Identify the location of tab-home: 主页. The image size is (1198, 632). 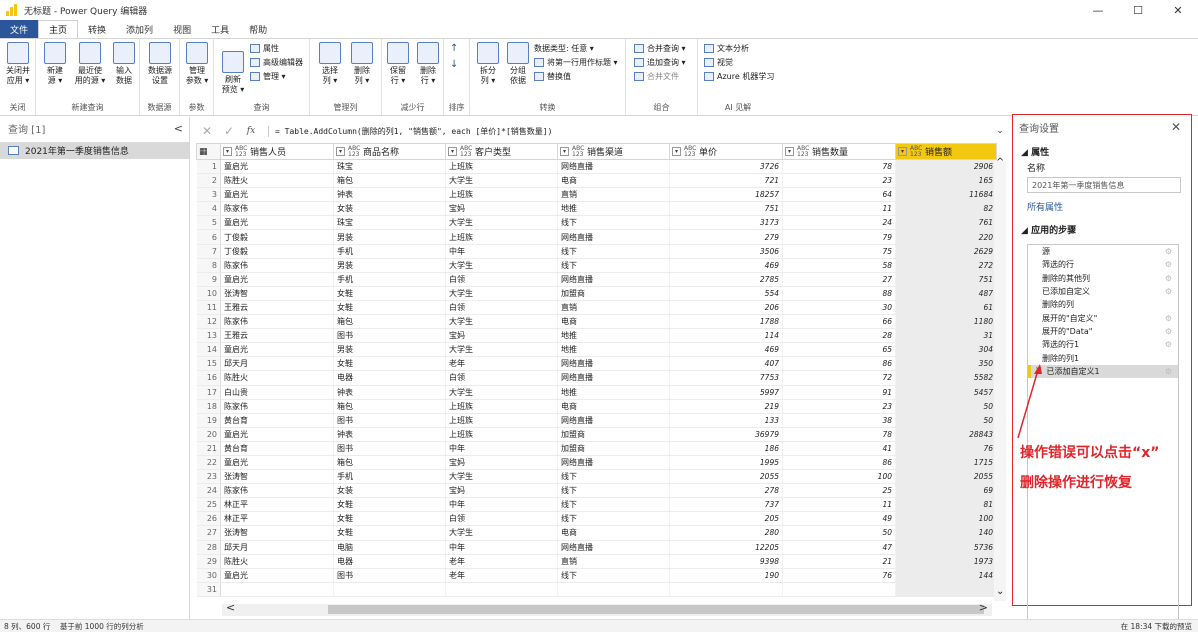
(58, 29).